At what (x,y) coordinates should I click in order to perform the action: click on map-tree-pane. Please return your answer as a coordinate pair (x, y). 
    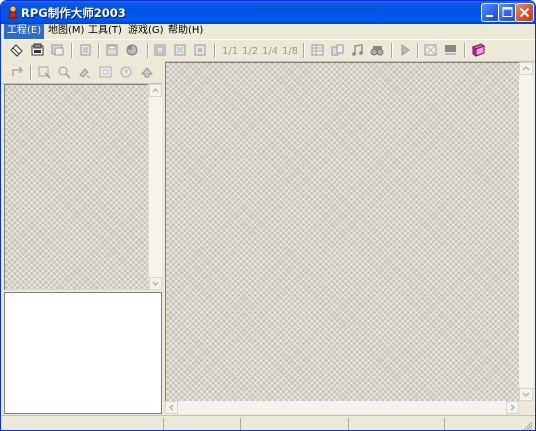
    Looking at the image, I should click on (83, 353).